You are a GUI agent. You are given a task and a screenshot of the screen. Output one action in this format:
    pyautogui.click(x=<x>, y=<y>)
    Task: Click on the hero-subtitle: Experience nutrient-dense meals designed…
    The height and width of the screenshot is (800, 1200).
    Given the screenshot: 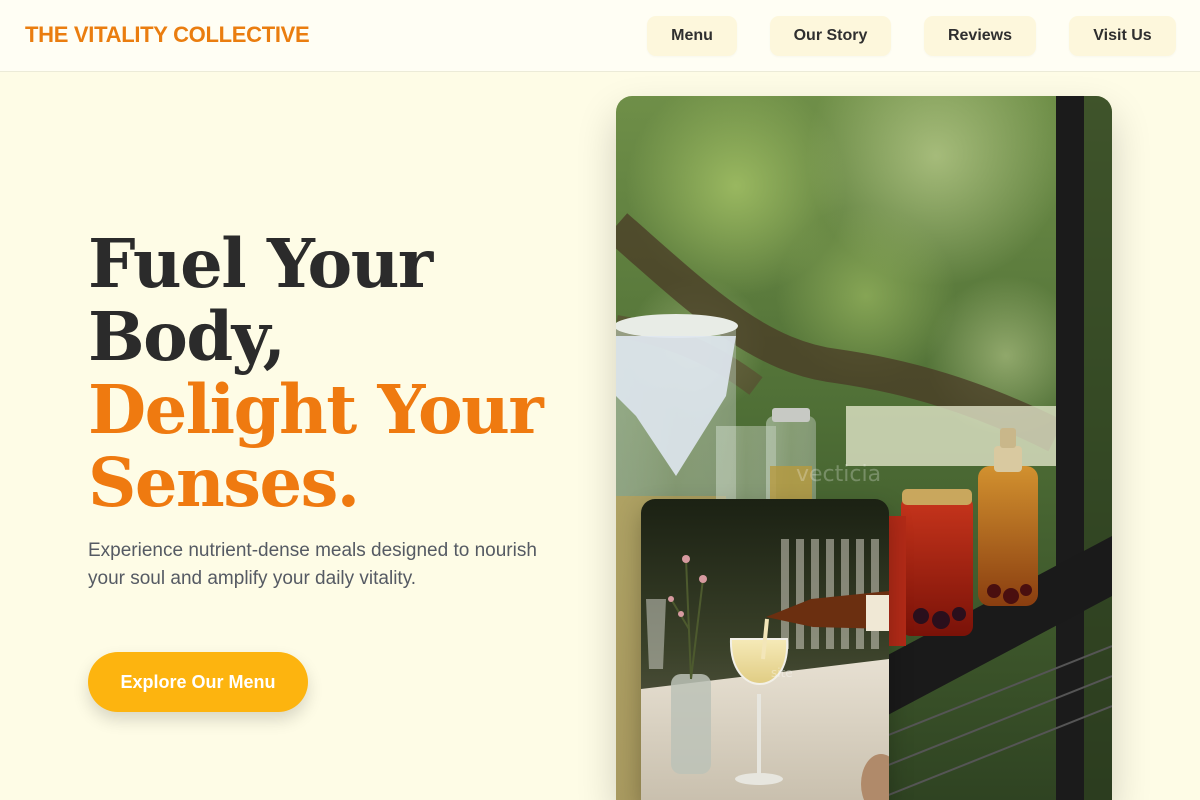 What is the action you would take?
    pyautogui.click(x=312, y=564)
    